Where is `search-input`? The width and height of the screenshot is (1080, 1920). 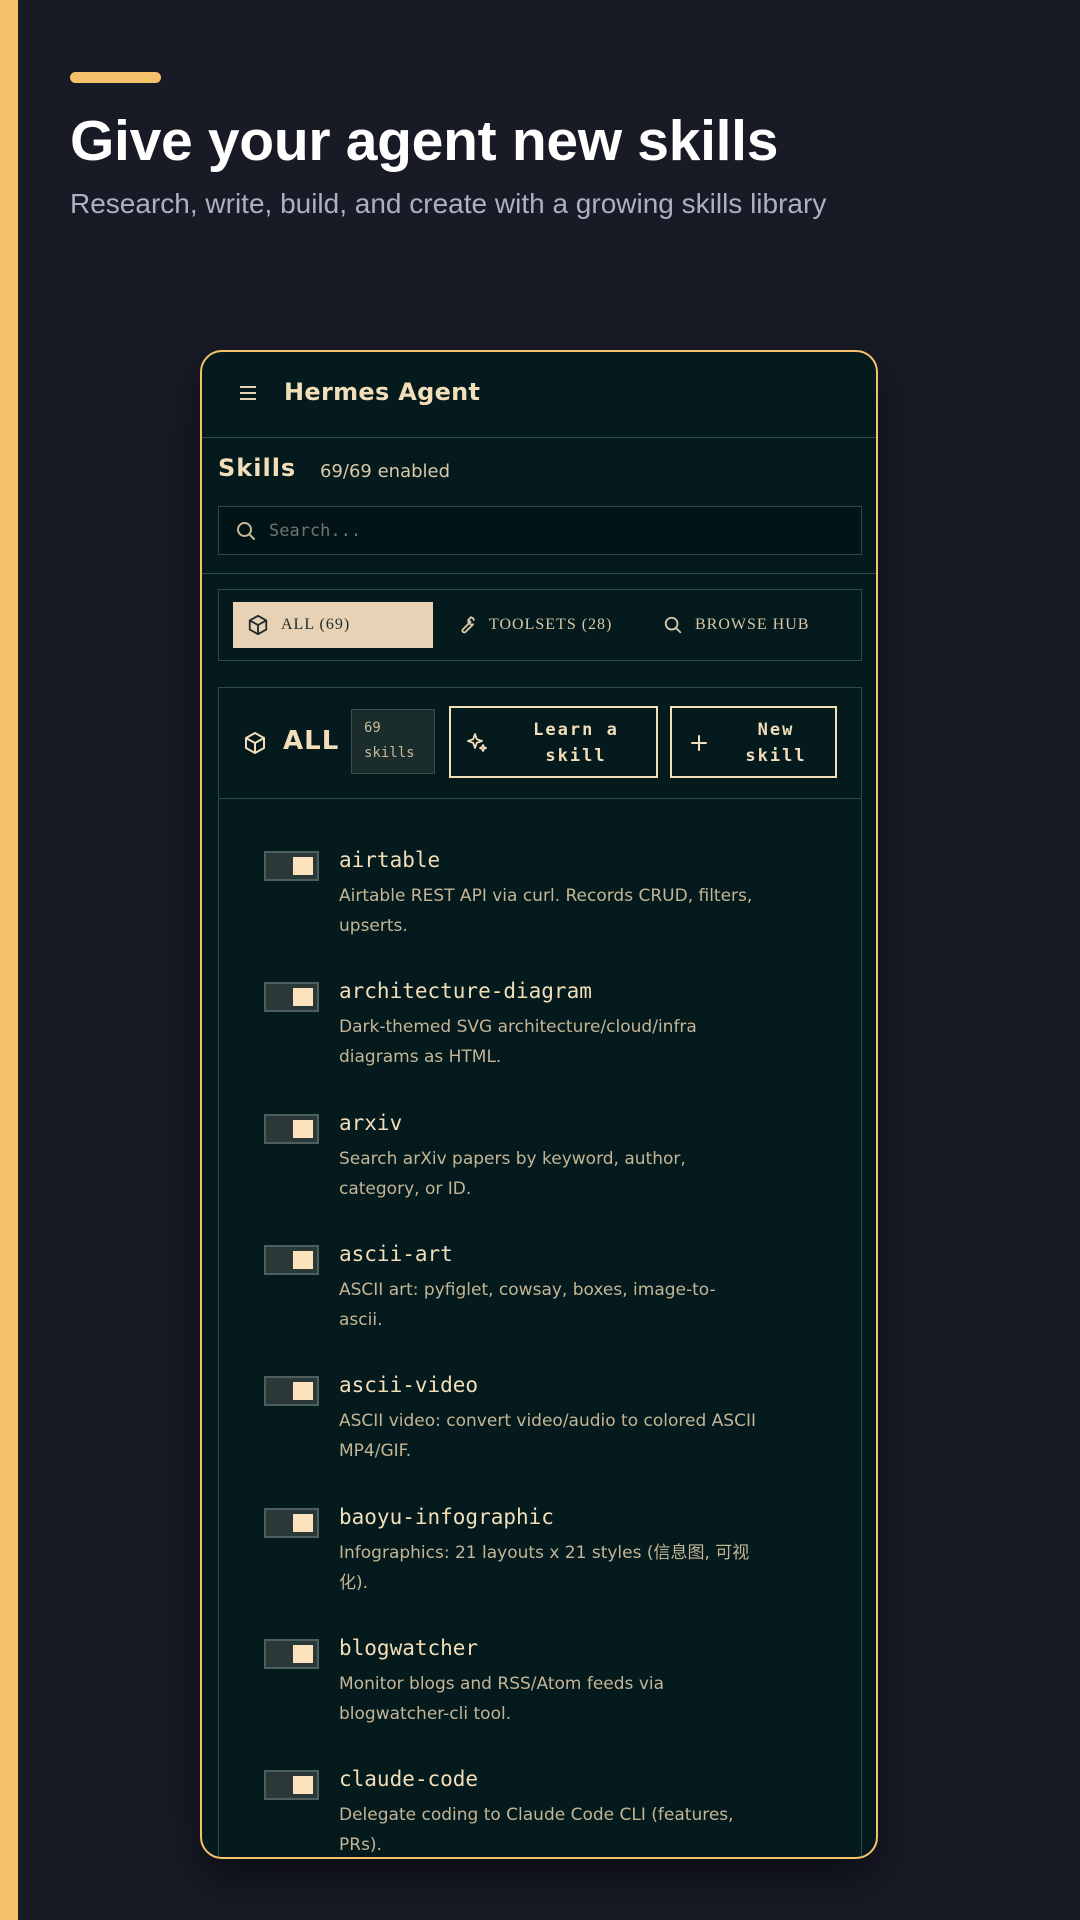
search-input is located at coordinates (554, 530).